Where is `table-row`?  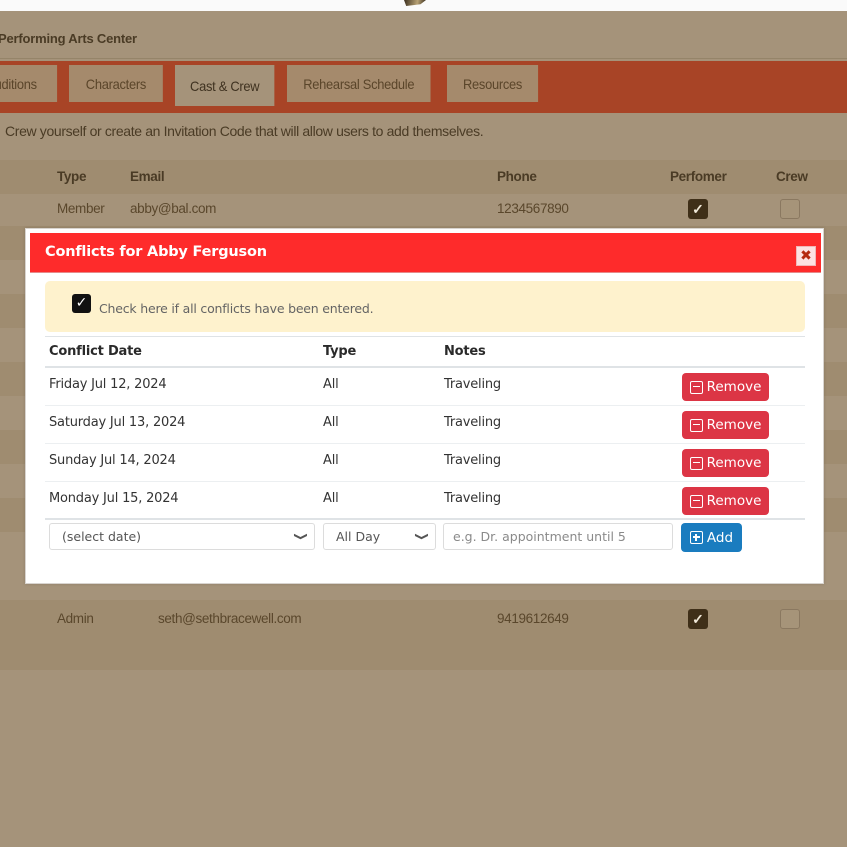
table-row is located at coordinates (423, 652).